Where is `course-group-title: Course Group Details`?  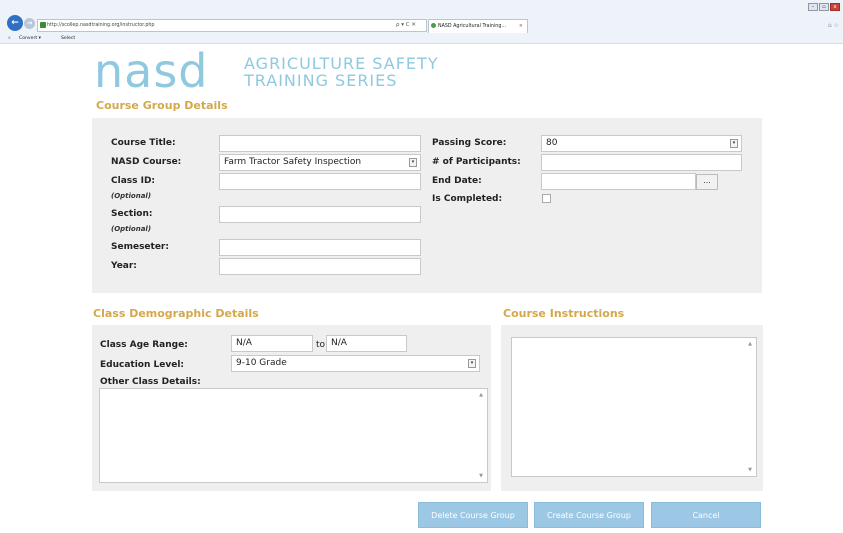
course-group-title: Course Group Details is located at coordinates (162, 105).